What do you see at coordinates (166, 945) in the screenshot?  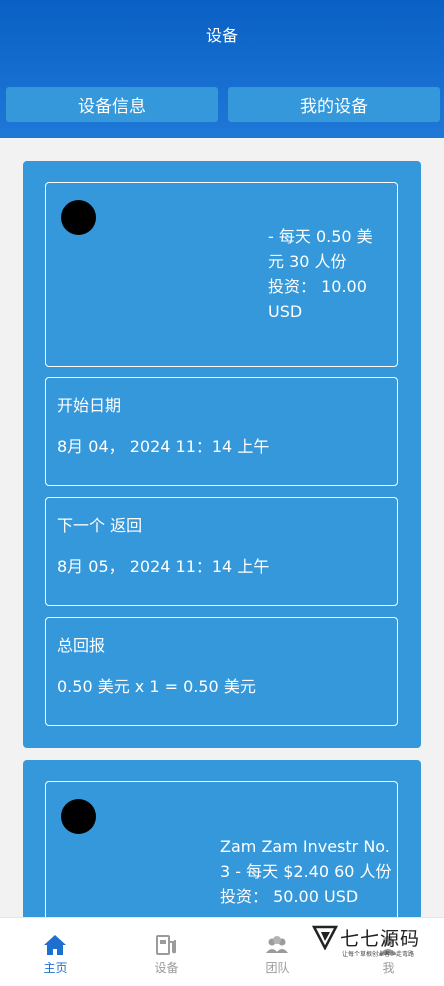 I see `device-icon` at bounding box center [166, 945].